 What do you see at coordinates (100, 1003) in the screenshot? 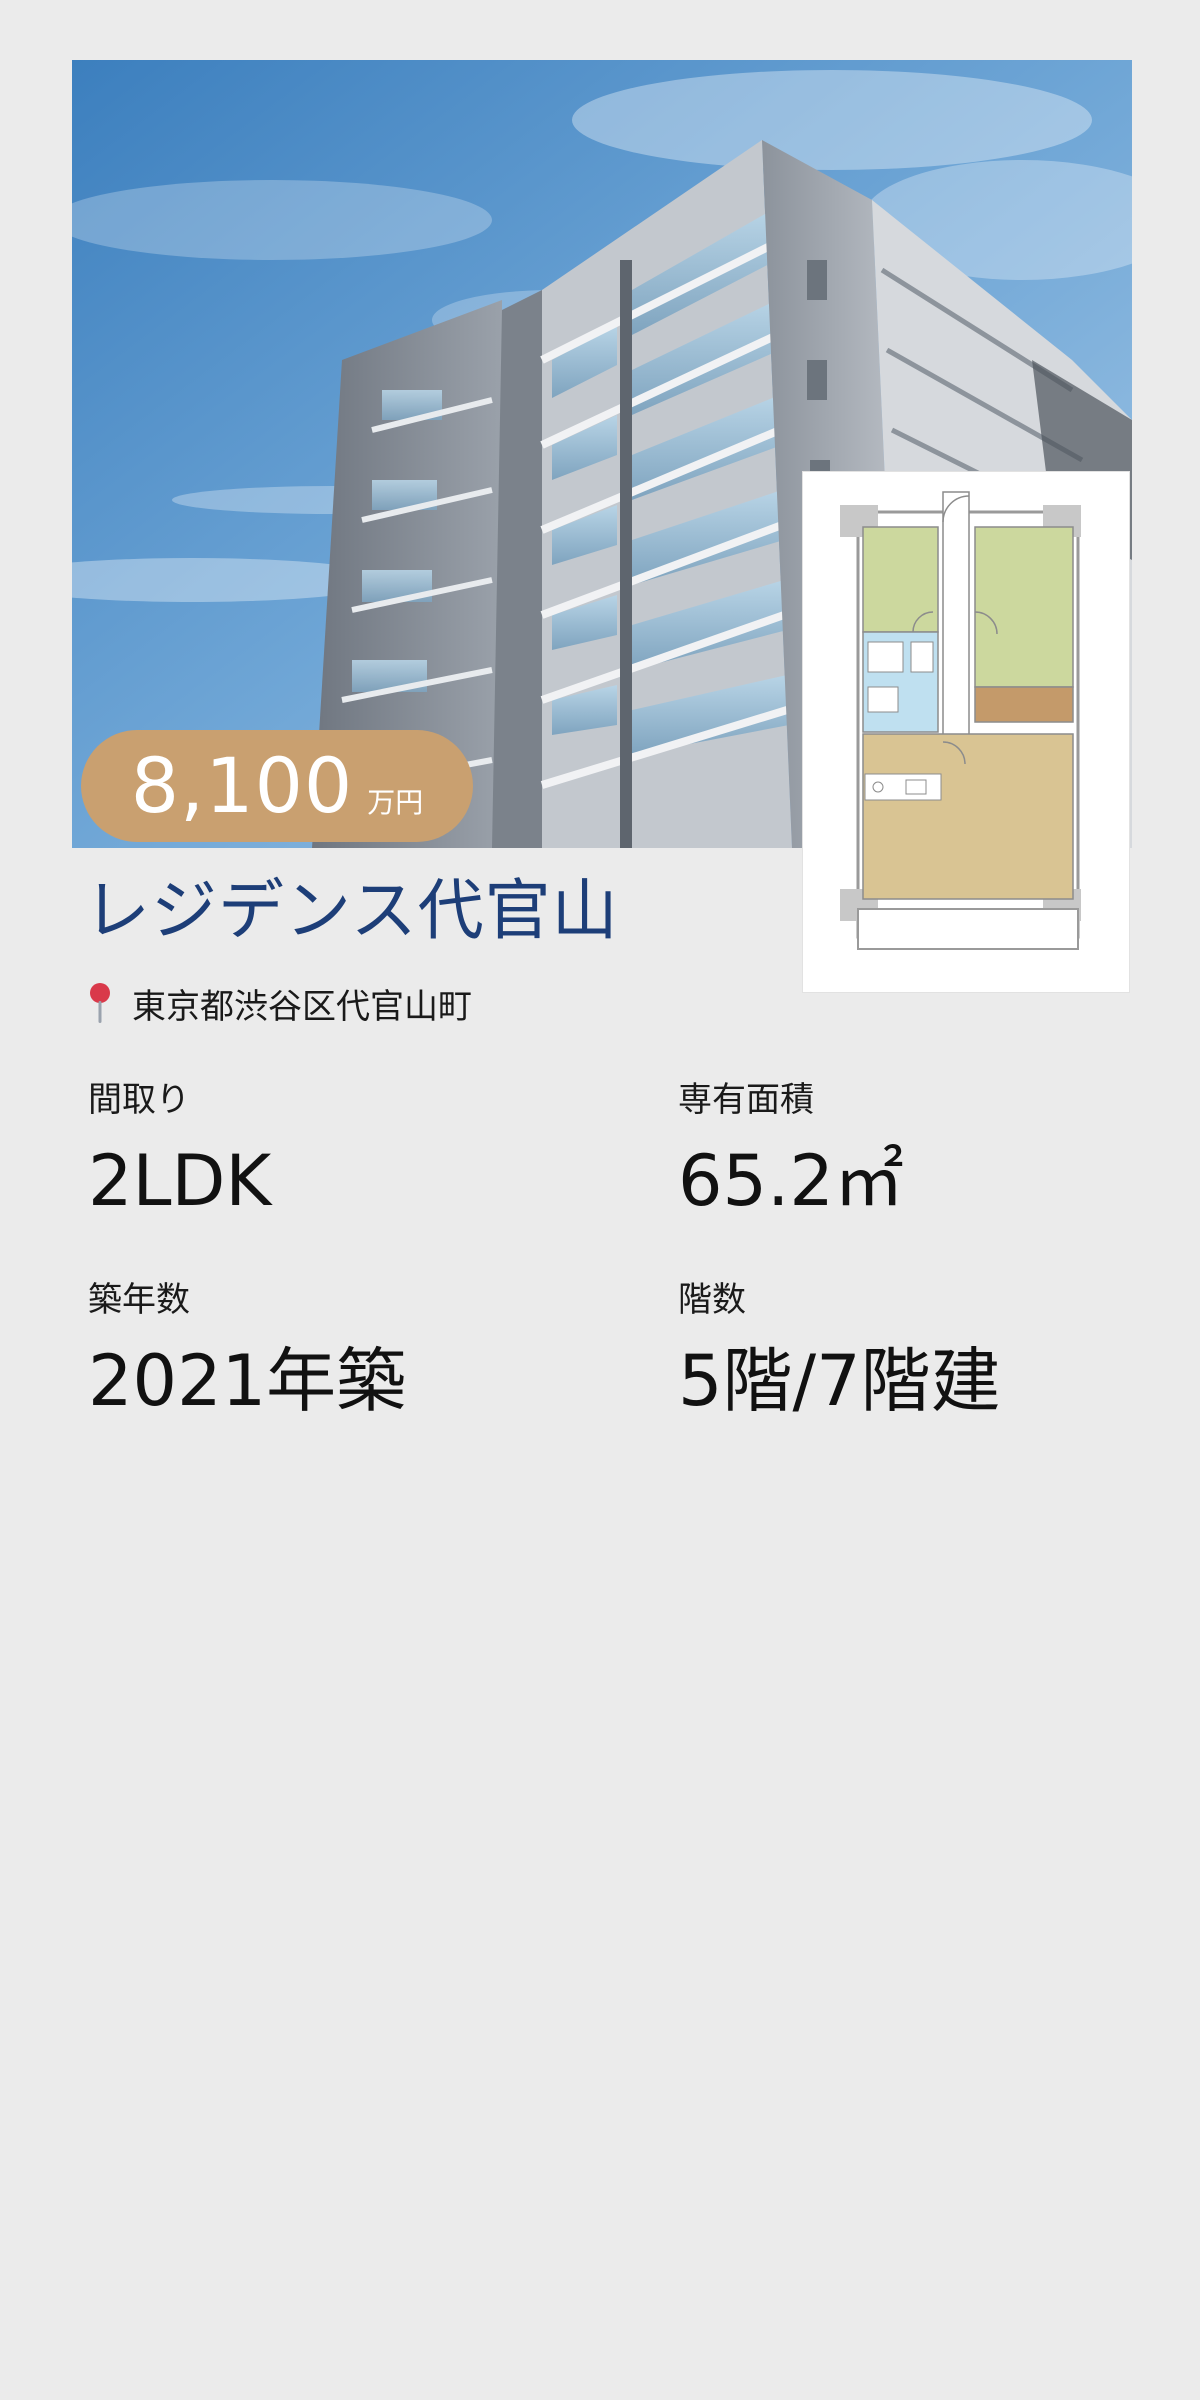
I see `map-pin-icon` at bounding box center [100, 1003].